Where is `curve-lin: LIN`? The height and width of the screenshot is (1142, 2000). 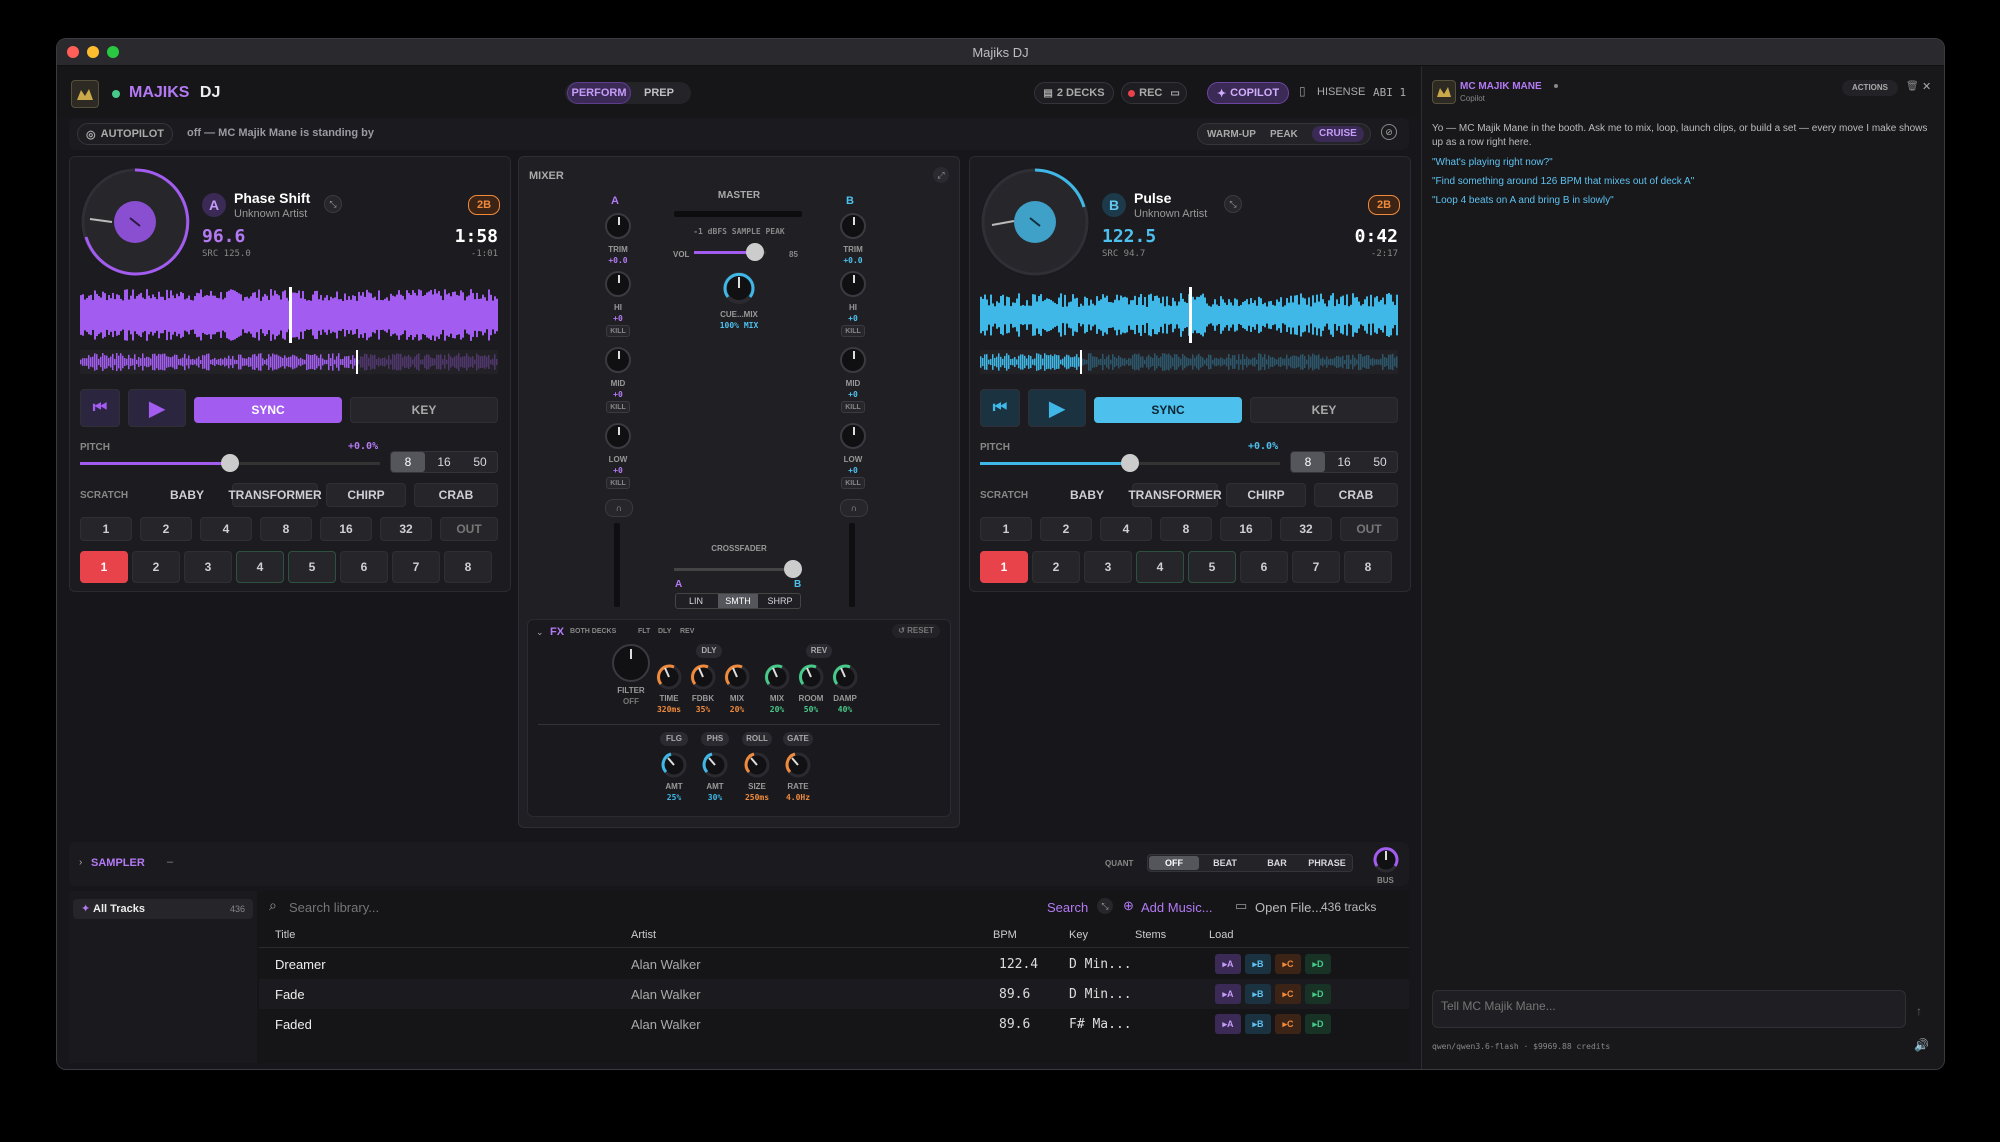
curve-lin: LIN is located at coordinates (696, 601).